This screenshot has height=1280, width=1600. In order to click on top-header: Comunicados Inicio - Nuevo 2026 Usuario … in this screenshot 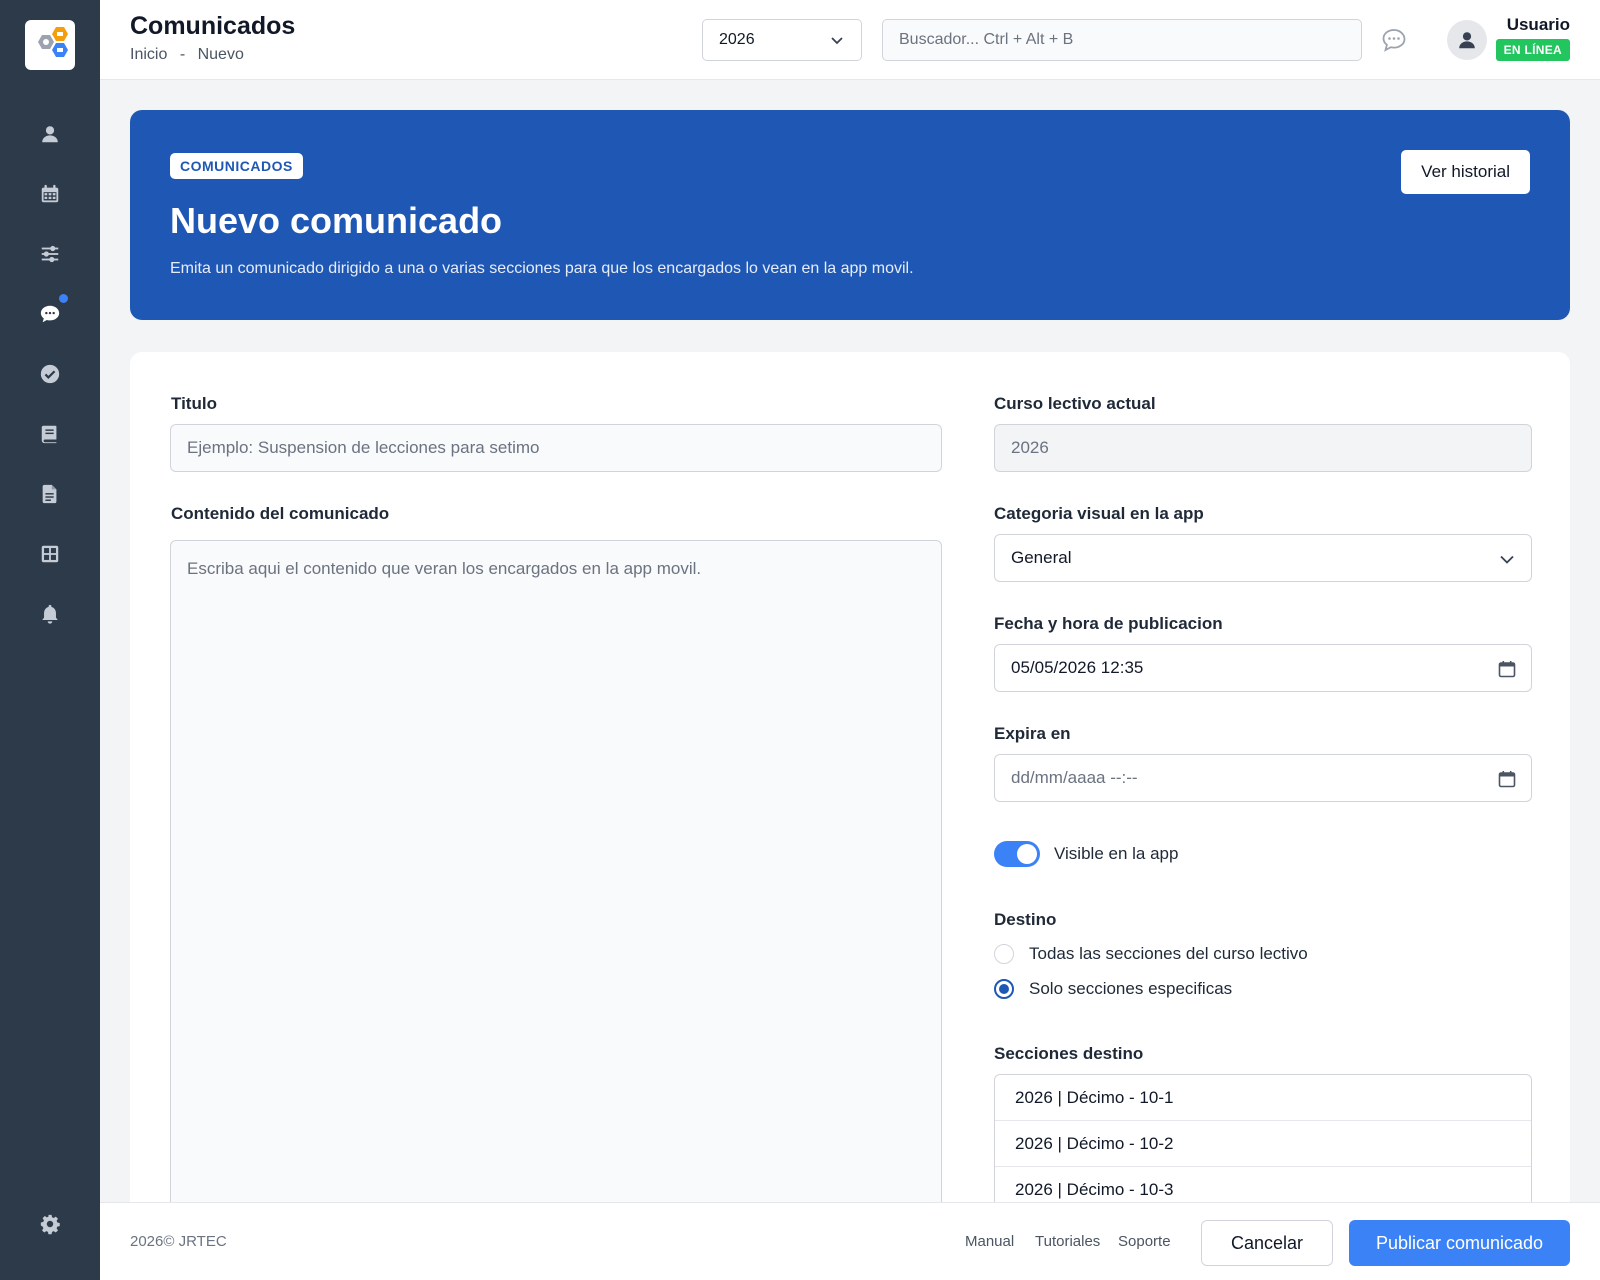, I will do `click(850, 40)`.